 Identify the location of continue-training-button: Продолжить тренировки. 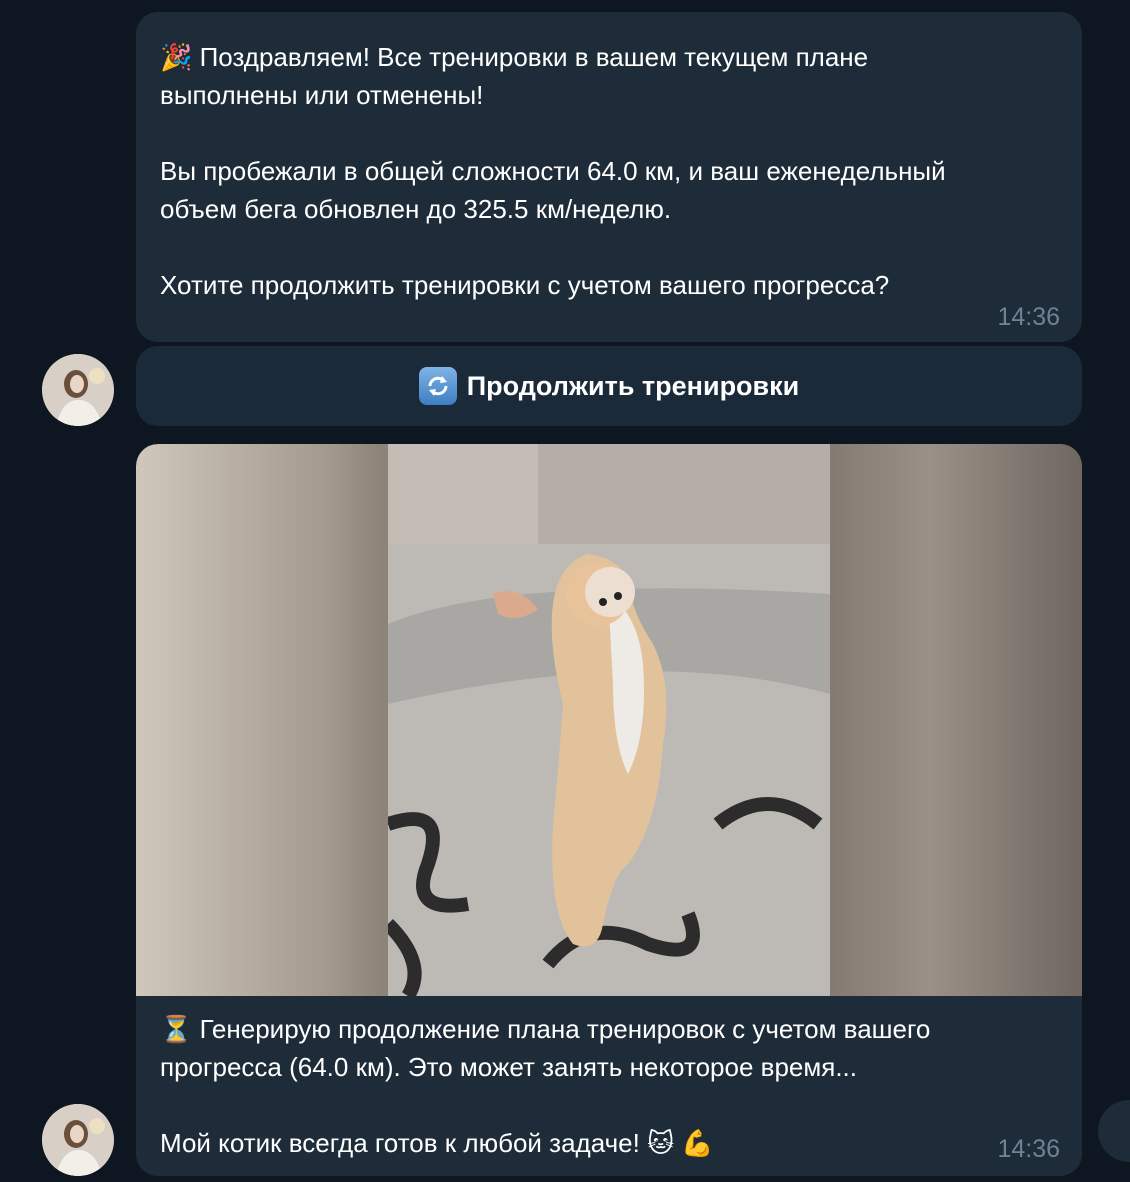
(609, 386).